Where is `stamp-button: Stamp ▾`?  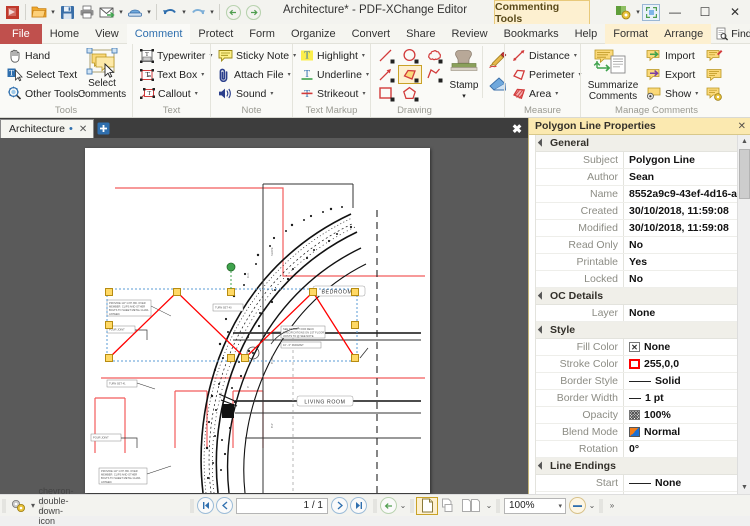 stamp-button: Stamp ▾ is located at coordinates (464, 74).